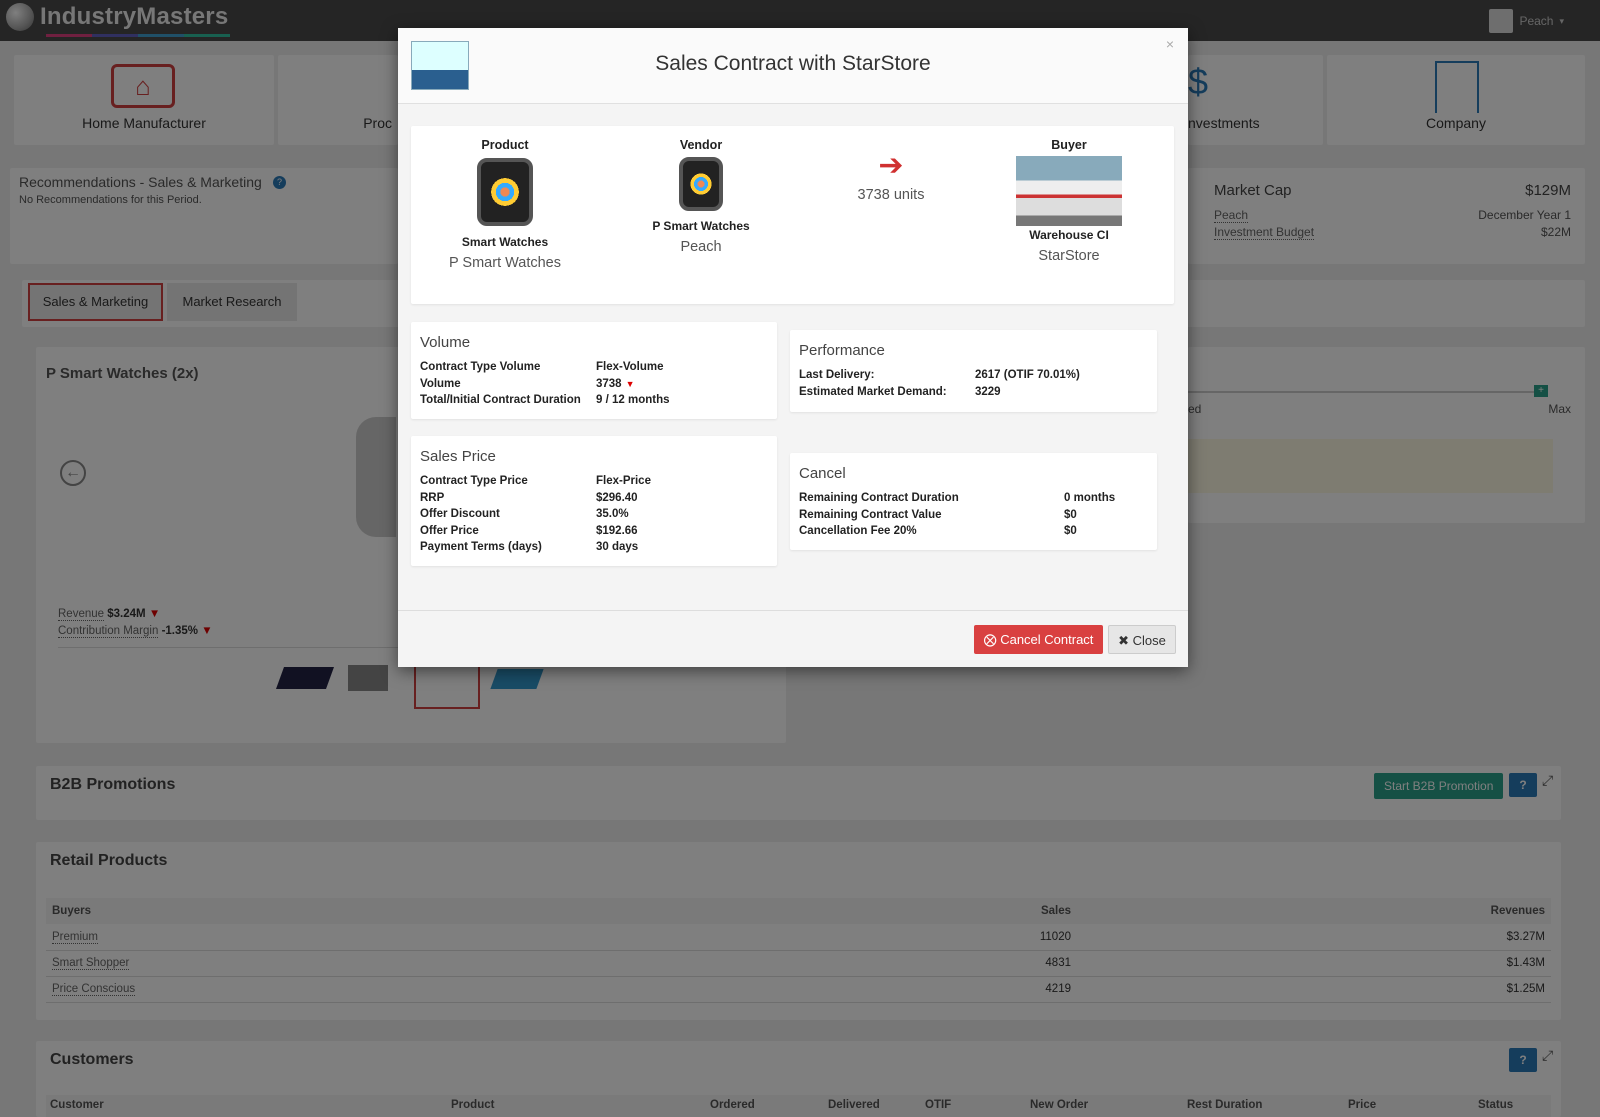 The height and width of the screenshot is (1117, 1600). Describe the element at coordinates (529, 497) in the screenshot. I see `kv-row: RRP $296.40` at that location.